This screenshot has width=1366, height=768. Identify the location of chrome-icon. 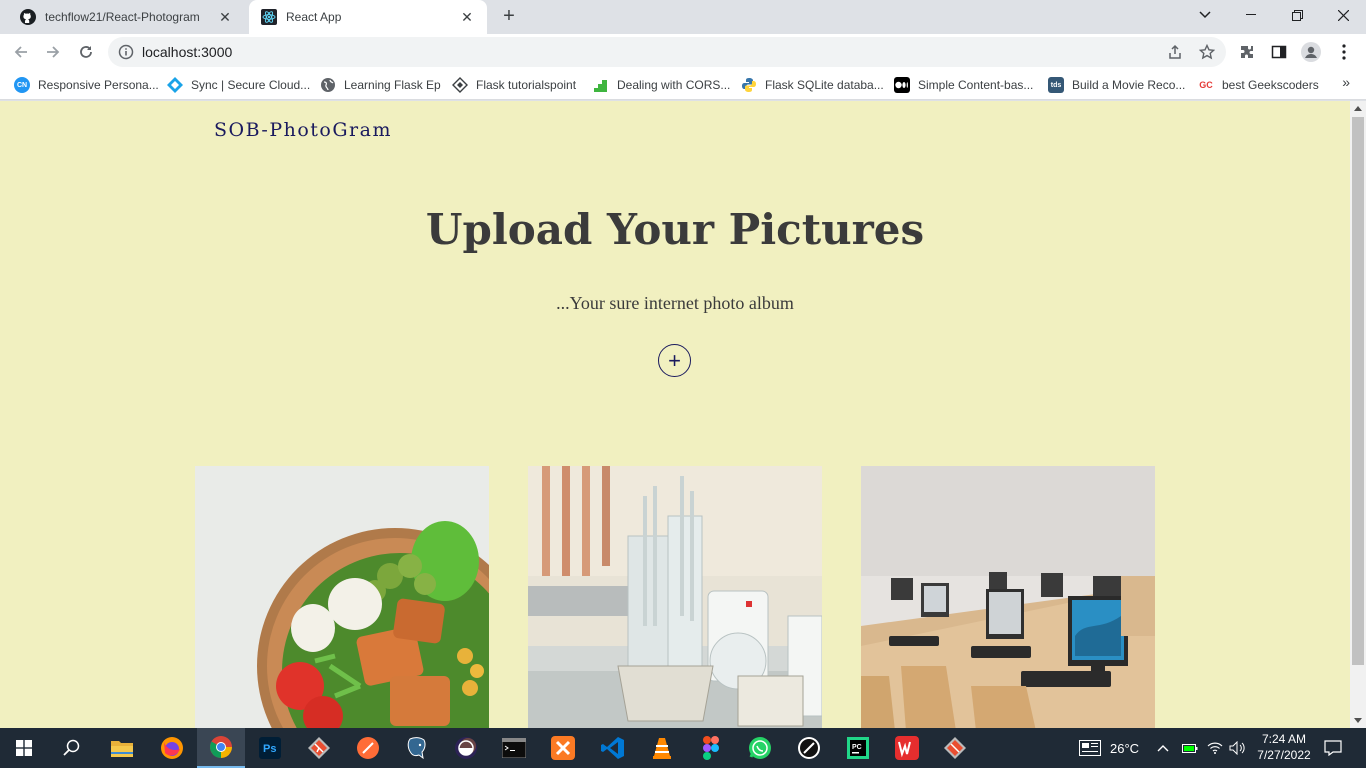
(221, 748).